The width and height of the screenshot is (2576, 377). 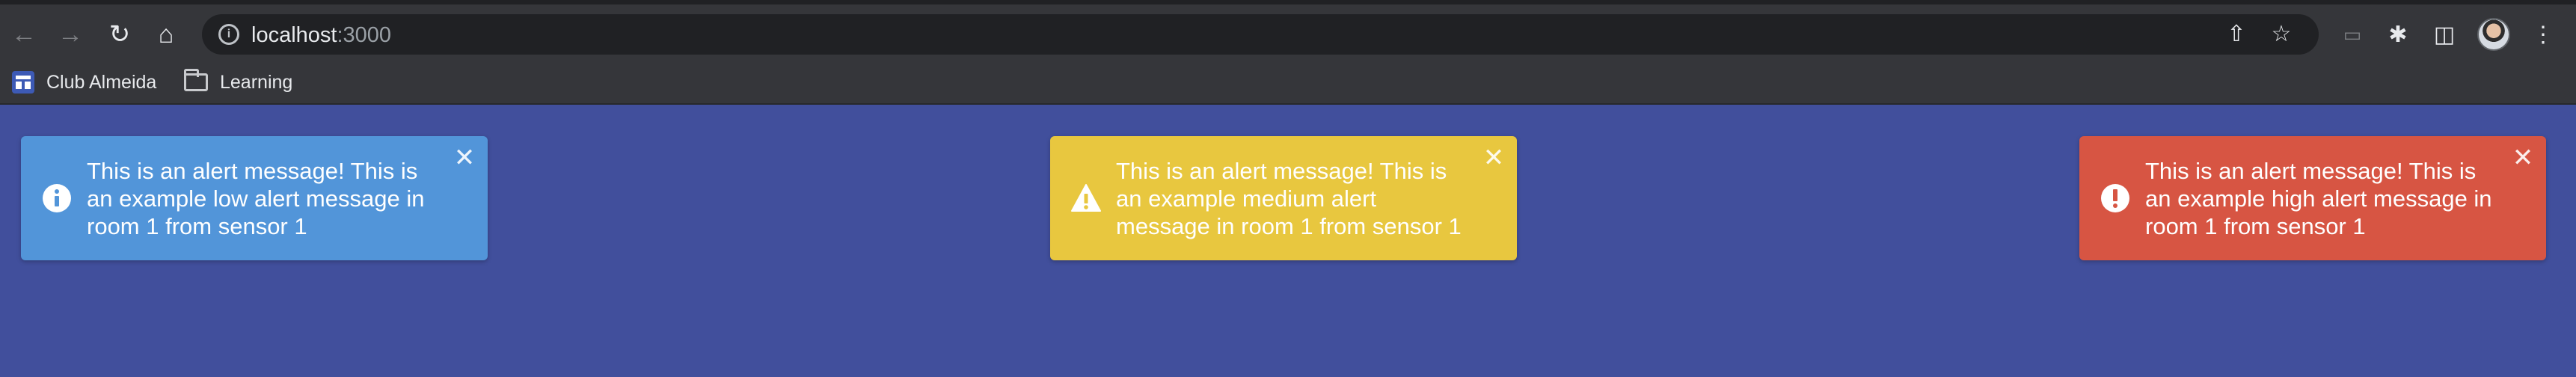 What do you see at coordinates (166, 34) in the screenshot?
I see `home-icon: ⌂` at bounding box center [166, 34].